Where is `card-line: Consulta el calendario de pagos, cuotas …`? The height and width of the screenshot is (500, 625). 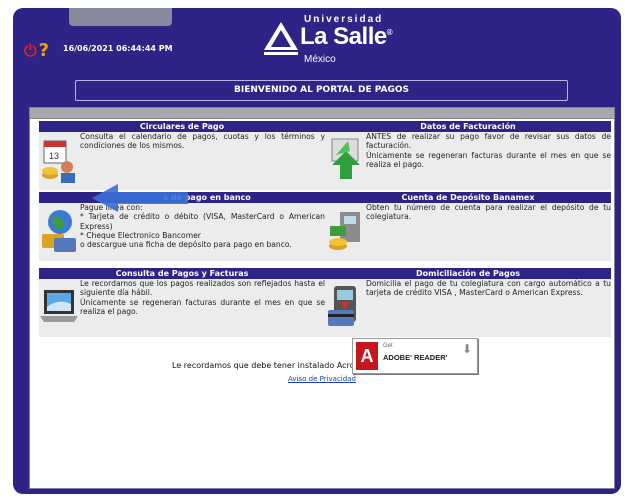 card-line: Consulta el calendario de pagos, cuotas … is located at coordinates (202, 141).